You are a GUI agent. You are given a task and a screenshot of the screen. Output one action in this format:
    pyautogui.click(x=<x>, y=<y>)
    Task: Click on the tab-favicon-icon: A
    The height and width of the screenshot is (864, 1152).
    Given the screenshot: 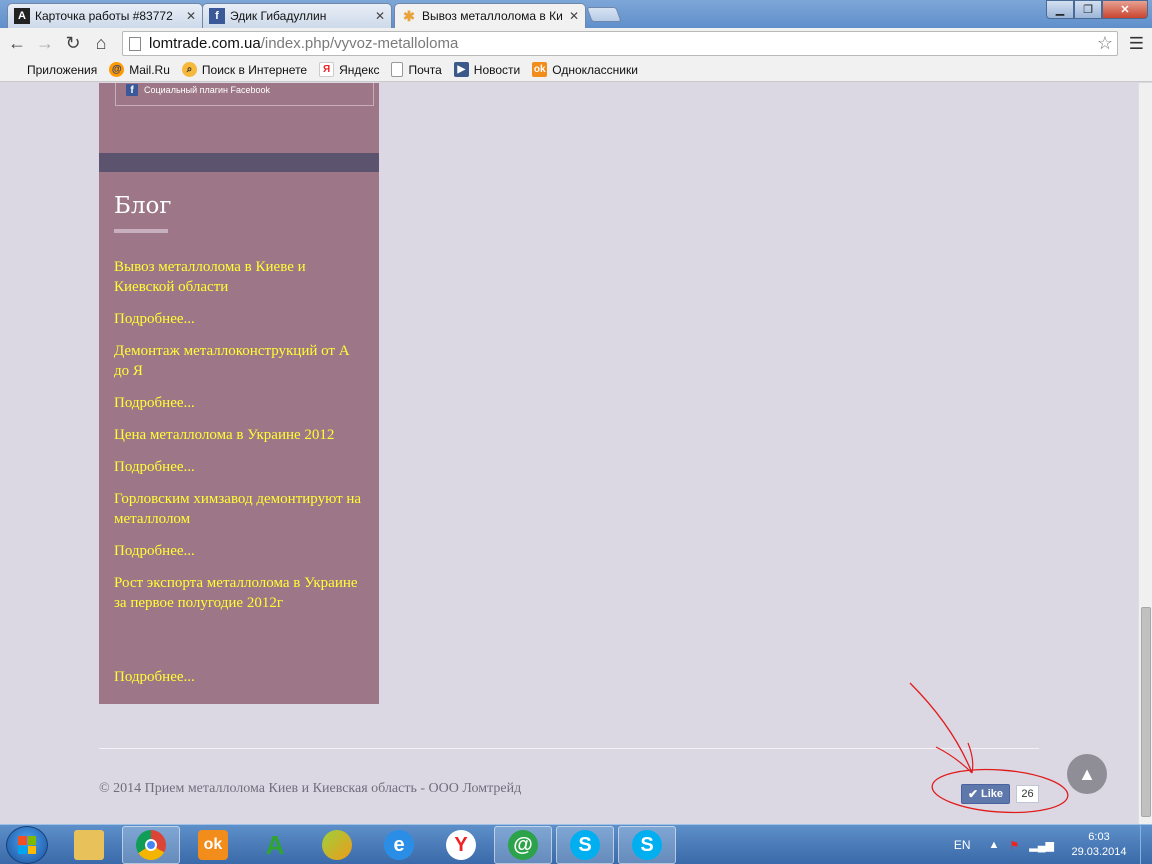 What is the action you would take?
    pyautogui.click(x=22, y=16)
    